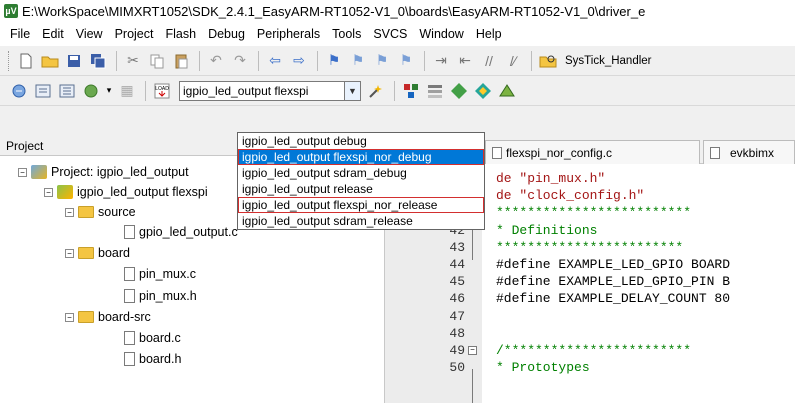  What do you see at coordinates (127, 91) in the screenshot?
I see `stop-build-icon: ▦` at bounding box center [127, 91].